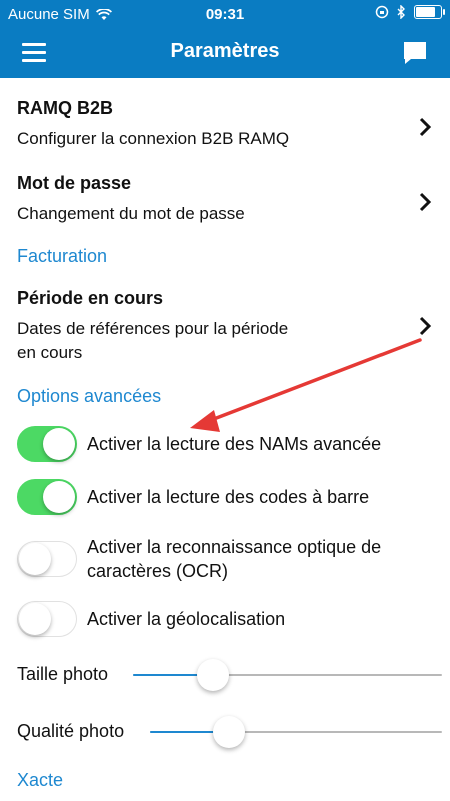 The image size is (450, 801). Describe the element at coordinates (47, 559) in the screenshot. I see `ocr-toggle` at that location.